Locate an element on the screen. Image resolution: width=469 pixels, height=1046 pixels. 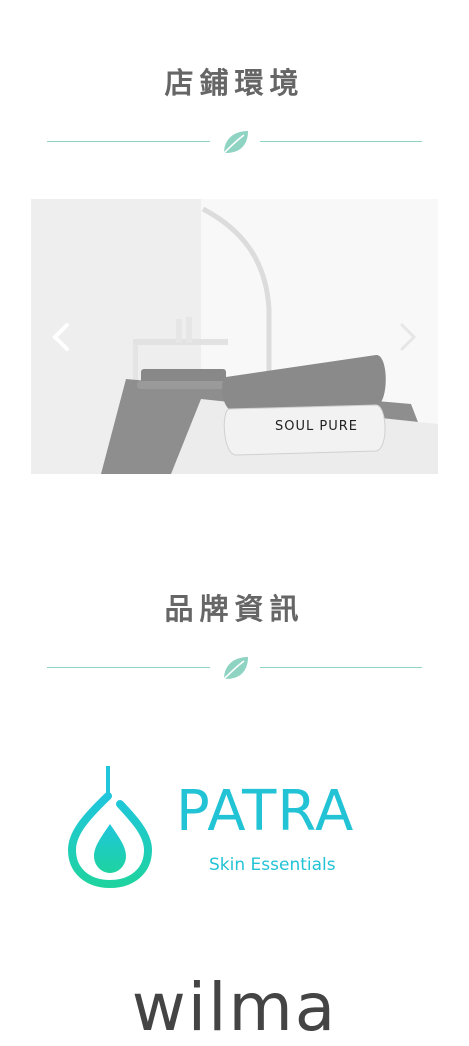
wilma-logo: wilma is located at coordinates (234, 1008).